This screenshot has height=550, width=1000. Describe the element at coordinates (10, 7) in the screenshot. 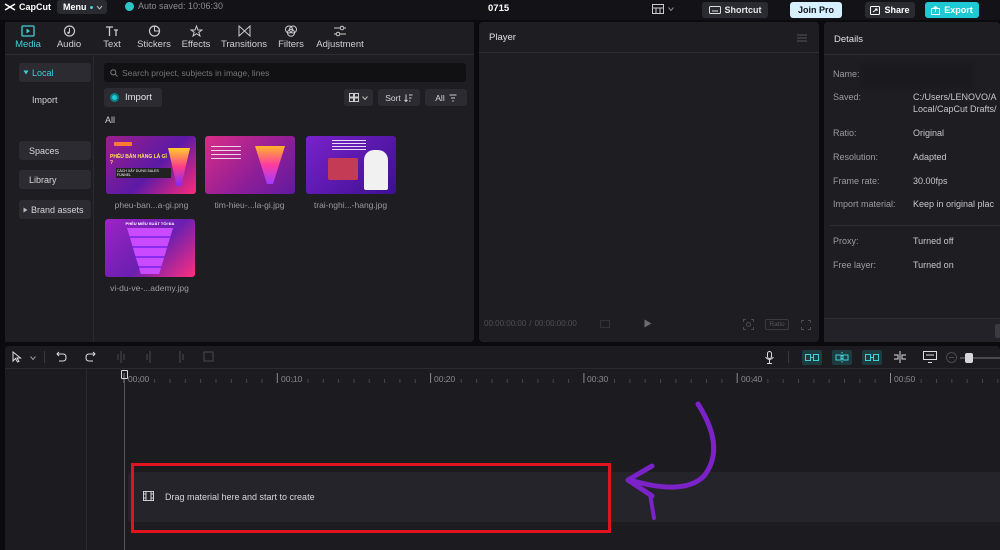

I see `capcut-logo-icon` at that location.